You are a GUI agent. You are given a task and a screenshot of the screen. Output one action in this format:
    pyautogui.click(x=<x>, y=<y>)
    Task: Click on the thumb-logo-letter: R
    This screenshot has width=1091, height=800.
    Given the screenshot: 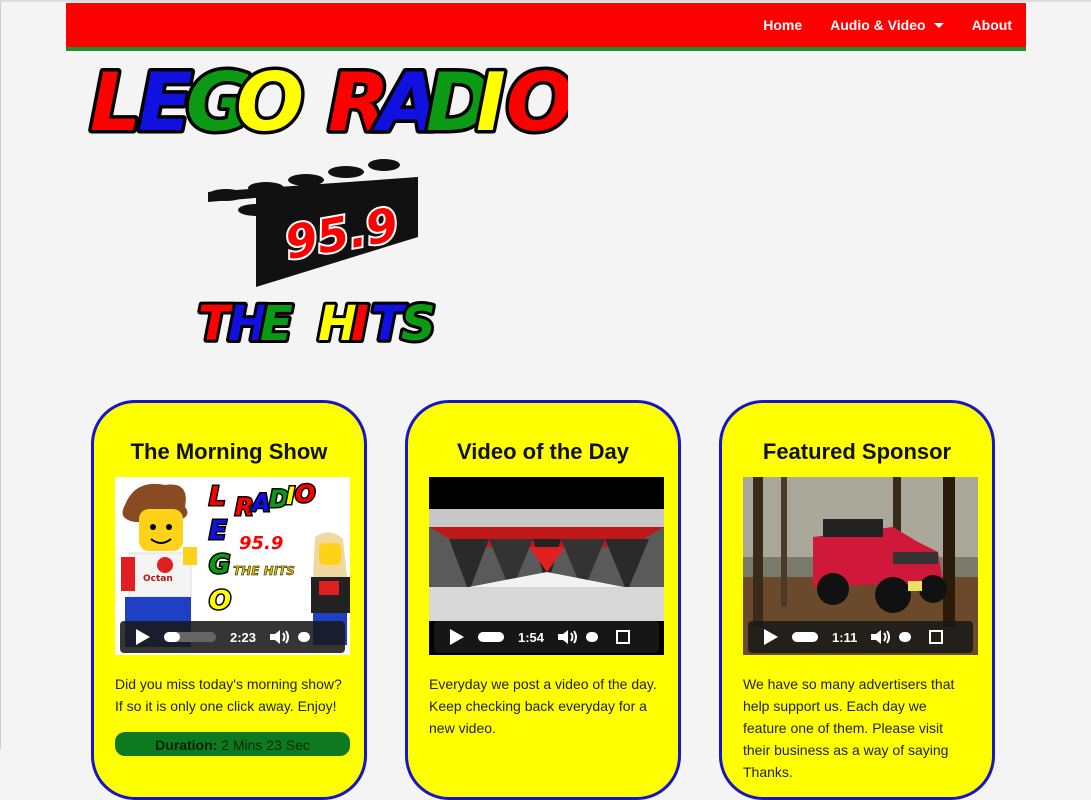 What is the action you would take?
    pyautogui.click(x=244, y=507)
    